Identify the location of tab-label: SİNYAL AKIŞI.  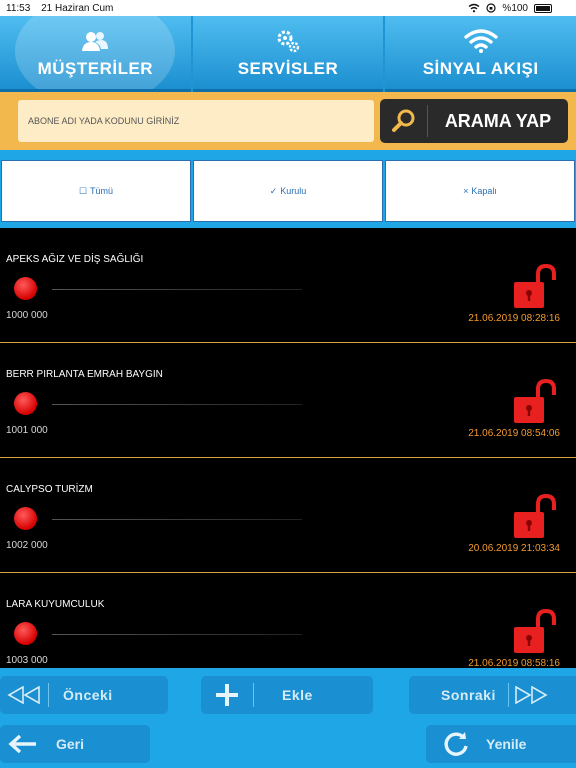
(480, 68).